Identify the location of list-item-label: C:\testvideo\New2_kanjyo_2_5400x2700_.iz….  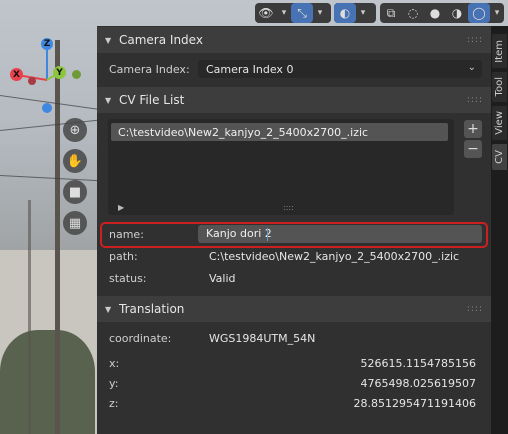
(243, 132).